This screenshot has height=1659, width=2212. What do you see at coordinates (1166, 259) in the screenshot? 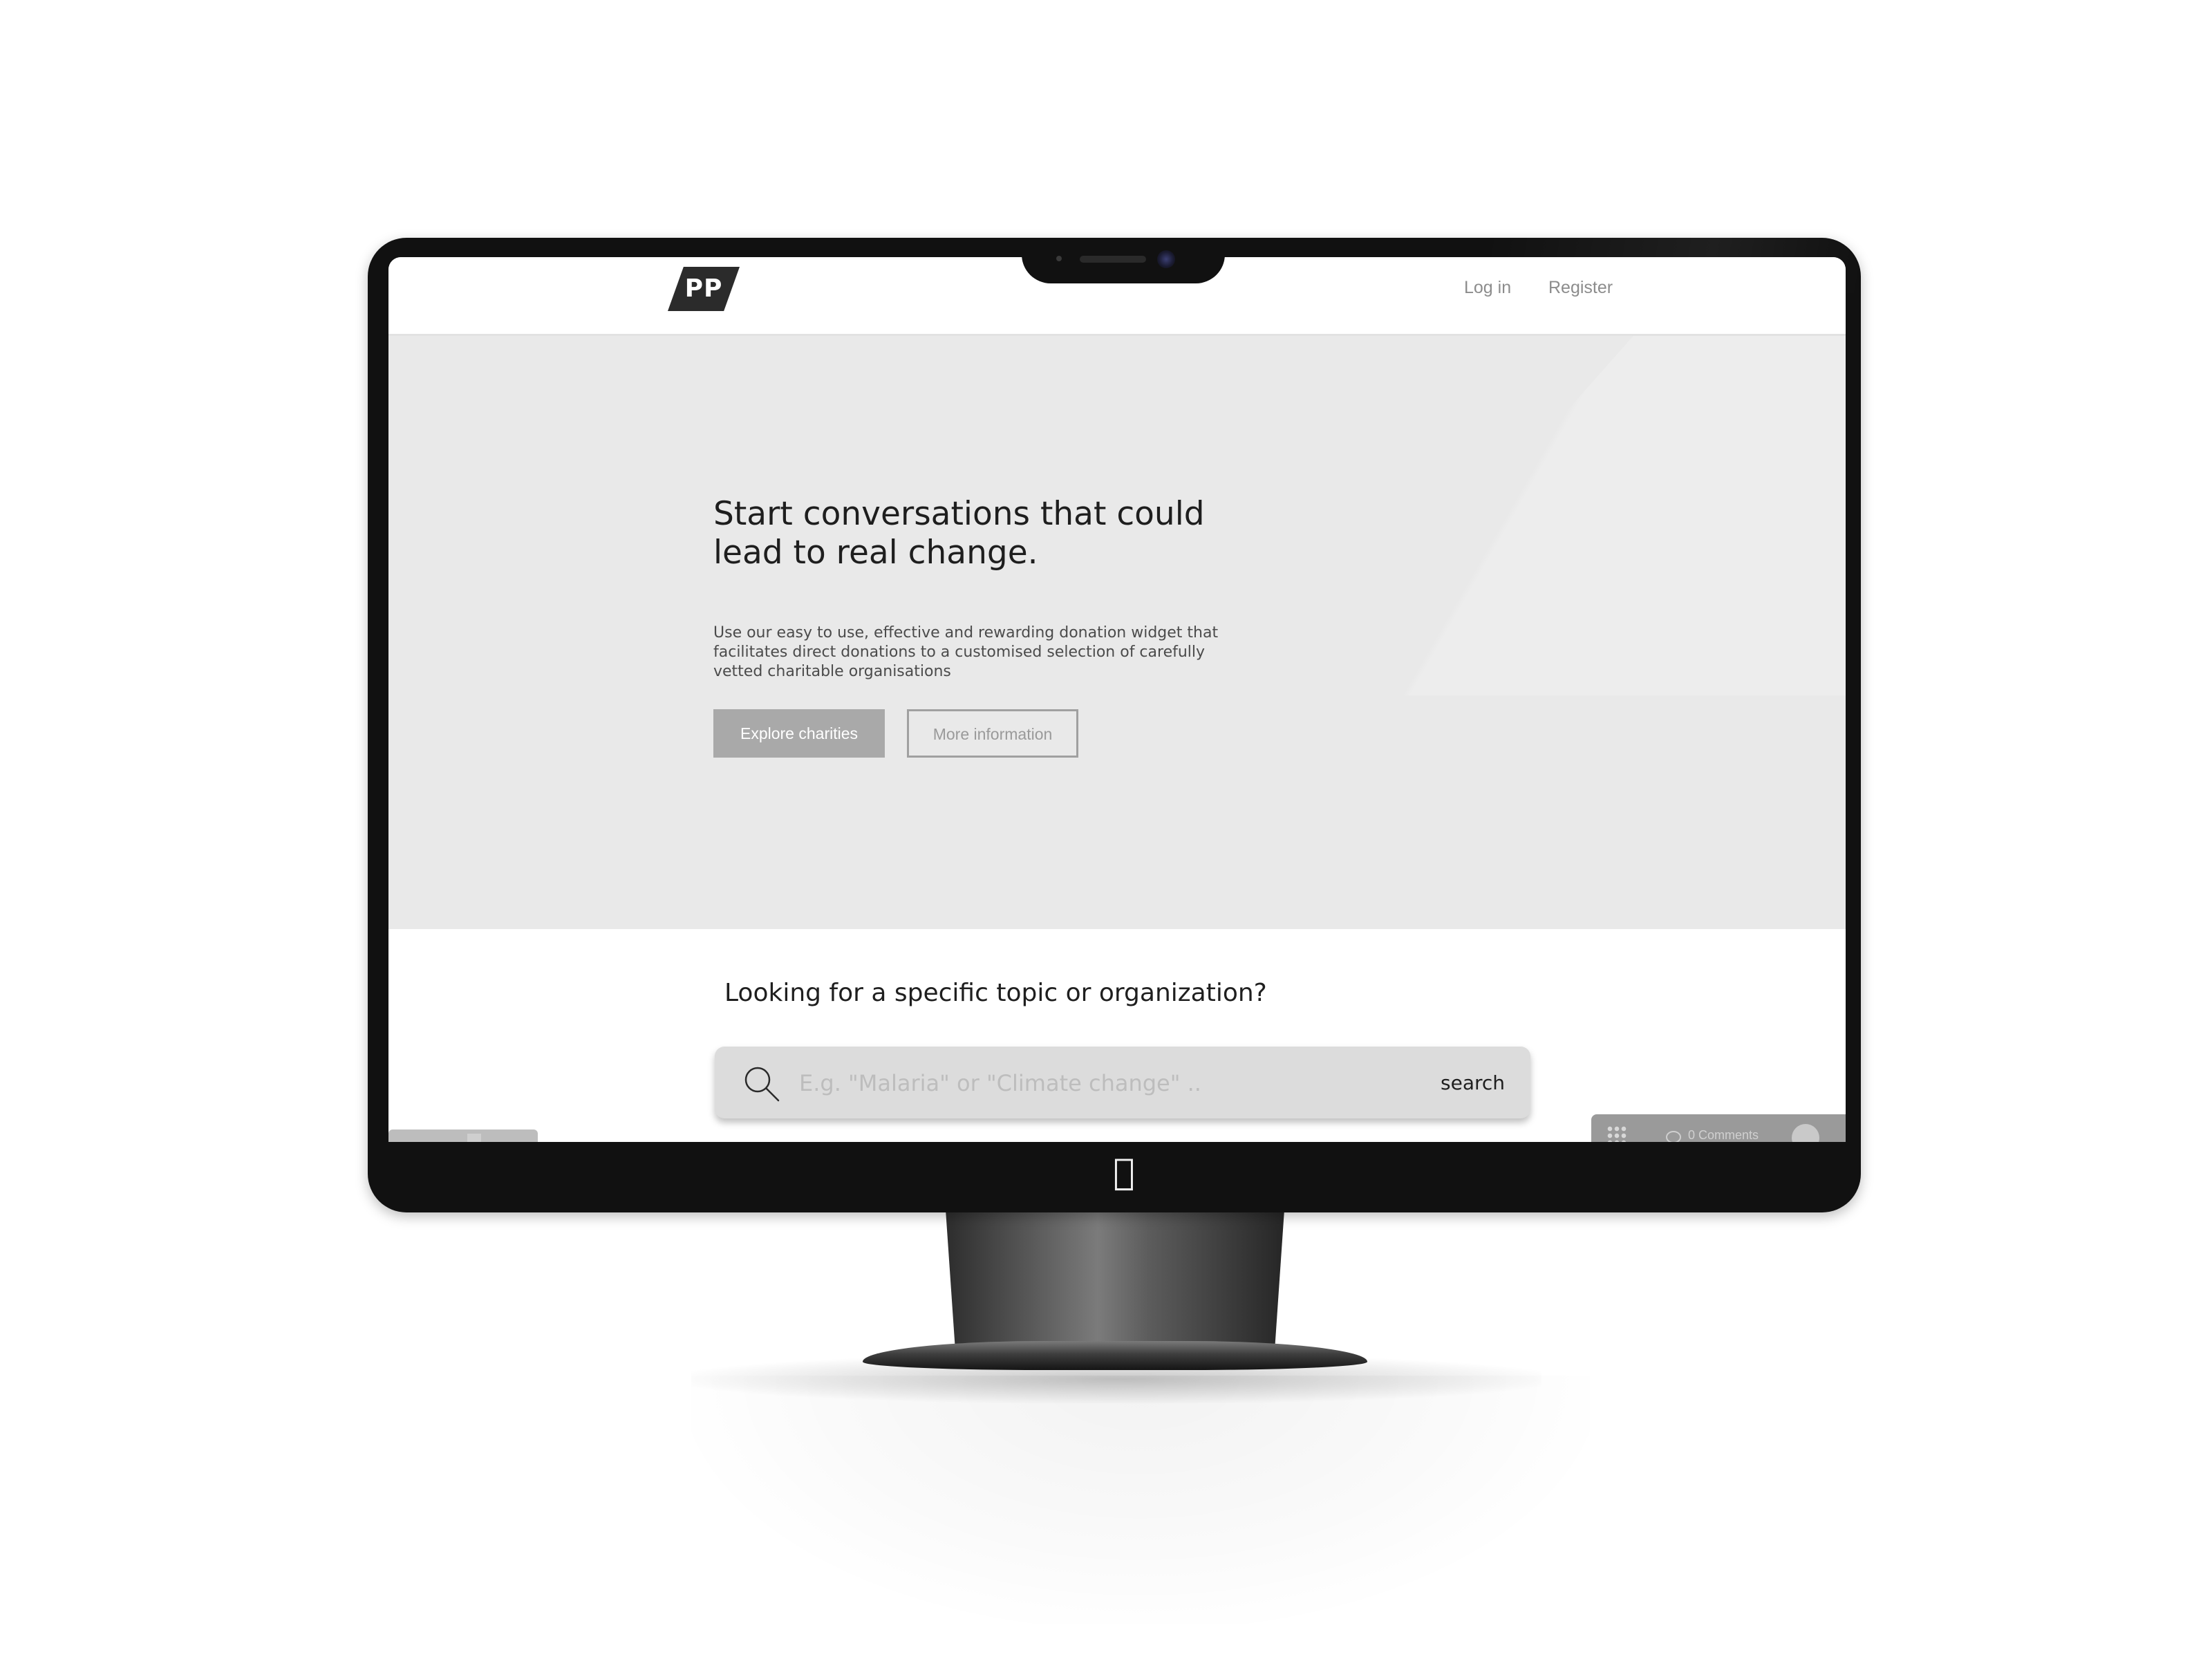
I see `camera-icon` at bounding box center [1166, 259].